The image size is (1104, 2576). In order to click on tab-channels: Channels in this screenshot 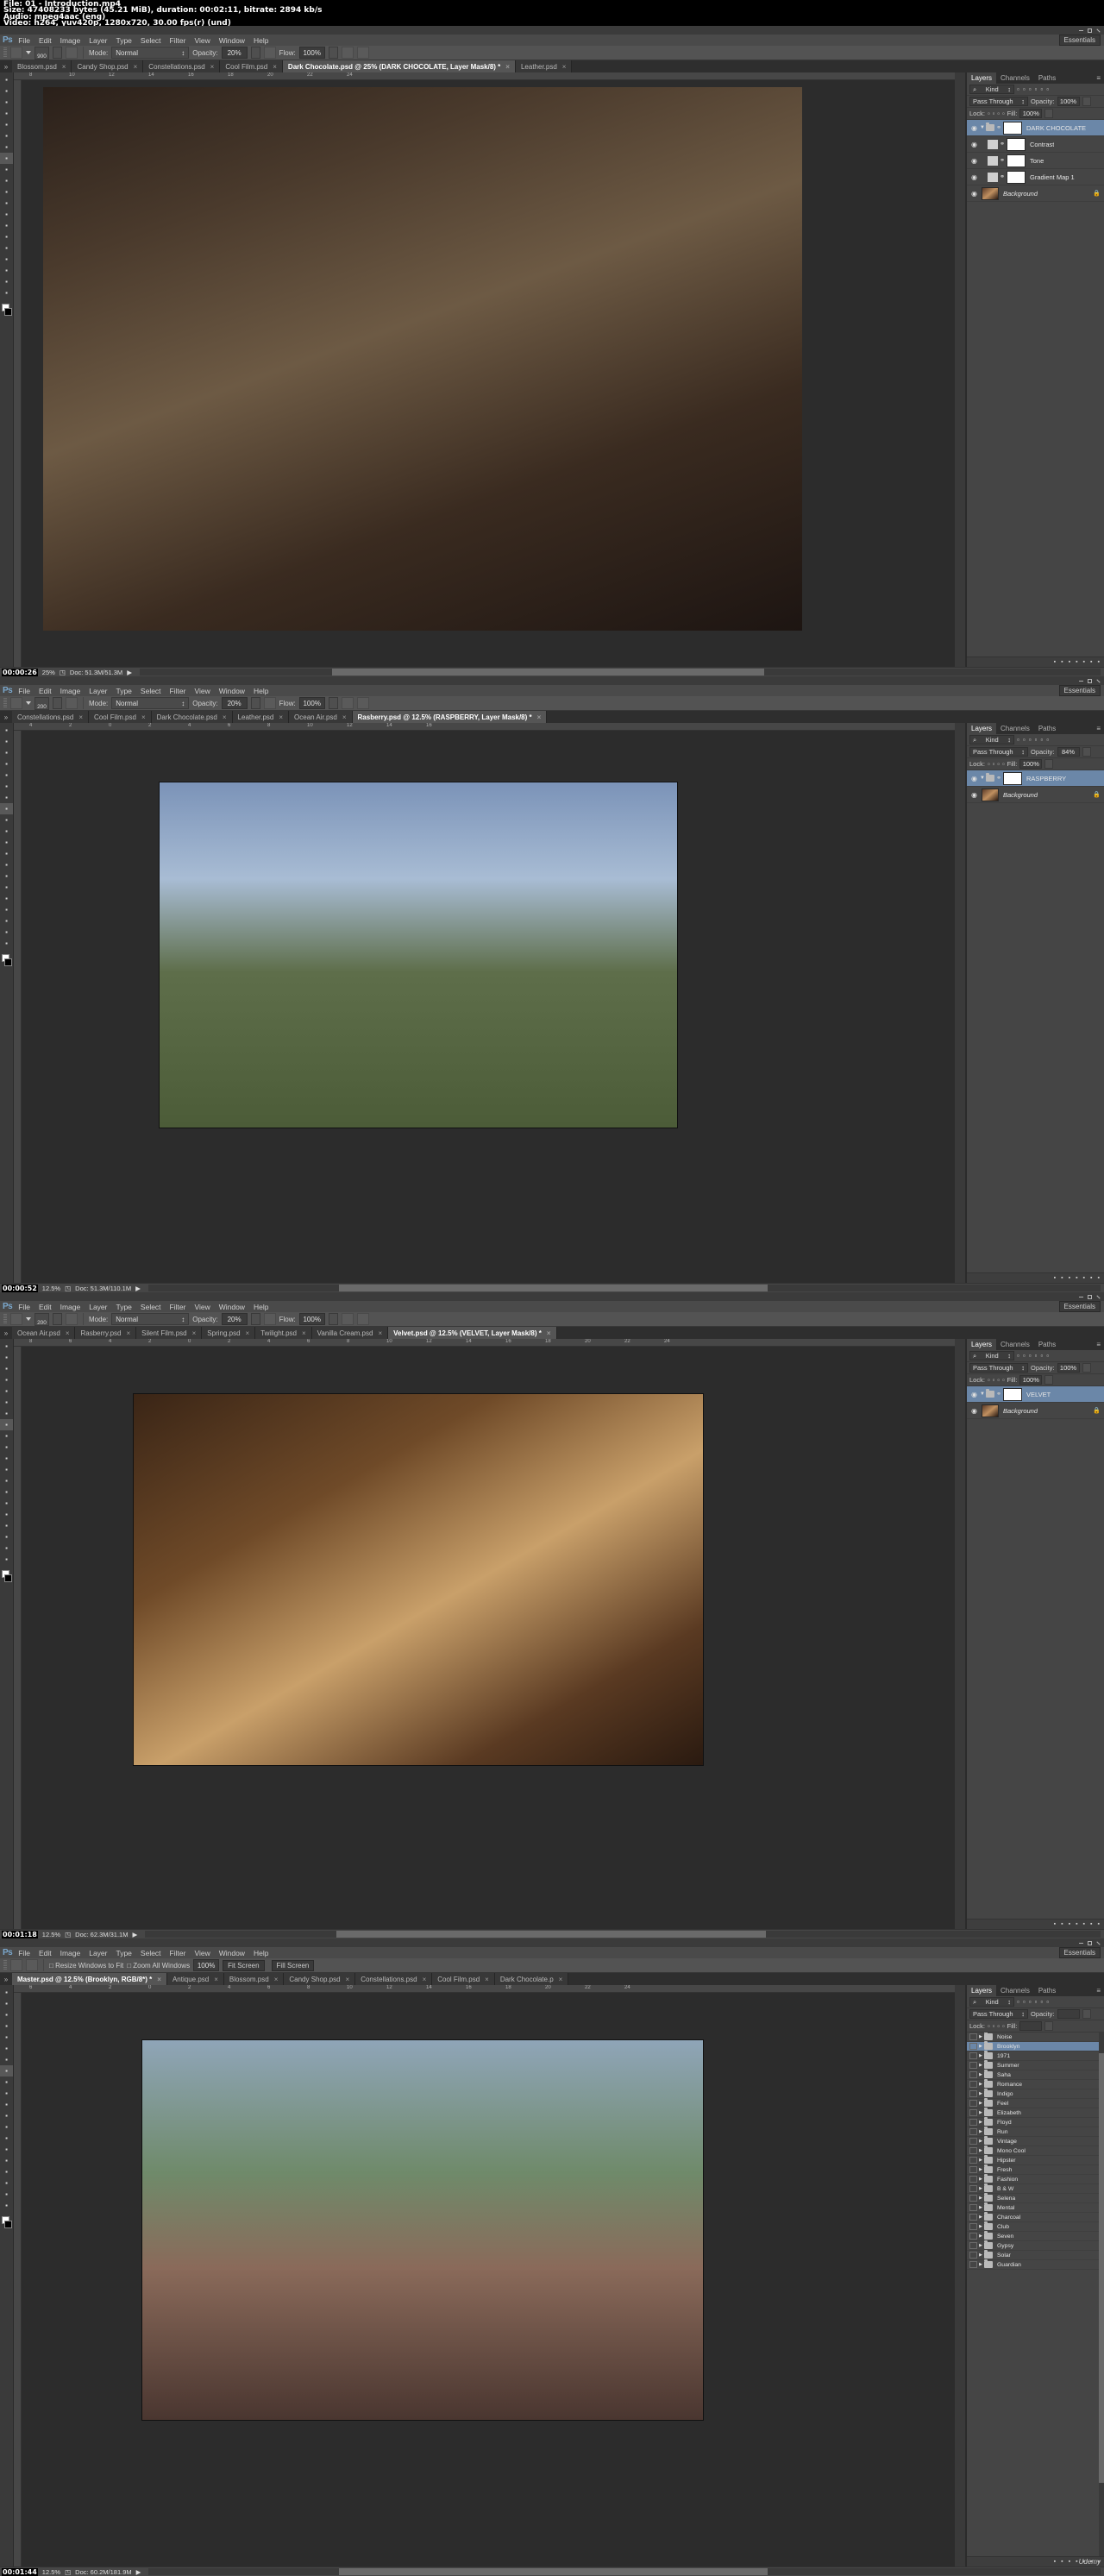, I will do `click(1015, 728)`.